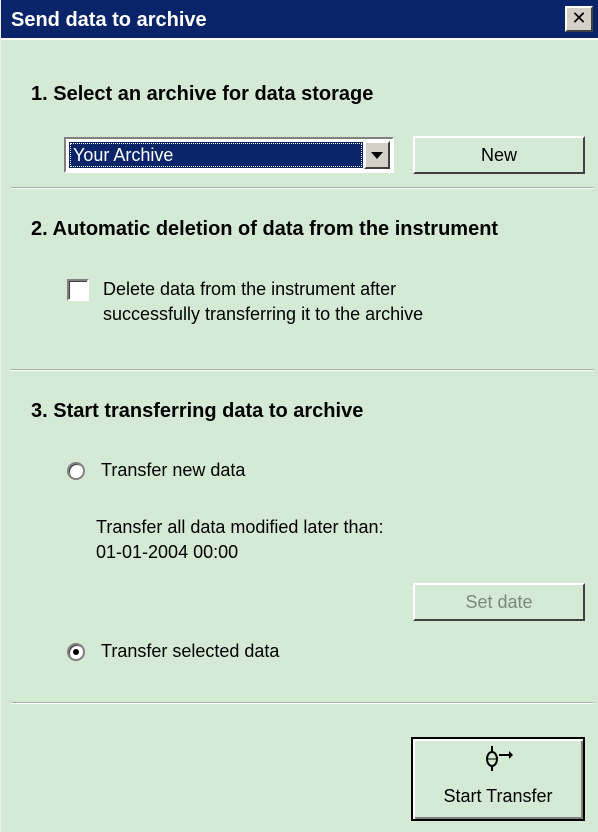 Image resolution: width=598 pixels, height=832 pixels. What do you see at coordinates (202, 94) in the screenshot?
I see `section-1-heading: 1. Select an archive for data storage` at bounding box center [202, 94].